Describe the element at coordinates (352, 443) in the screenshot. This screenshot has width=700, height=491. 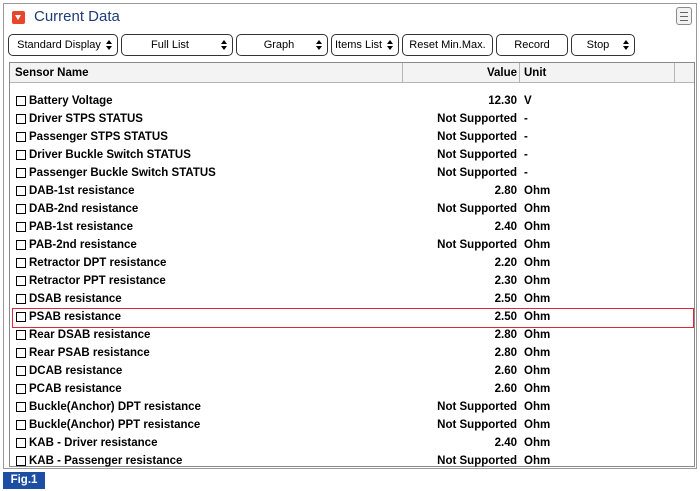
I see `table-row: KAB - Driver resistance 2.40 Ohm` at that location.